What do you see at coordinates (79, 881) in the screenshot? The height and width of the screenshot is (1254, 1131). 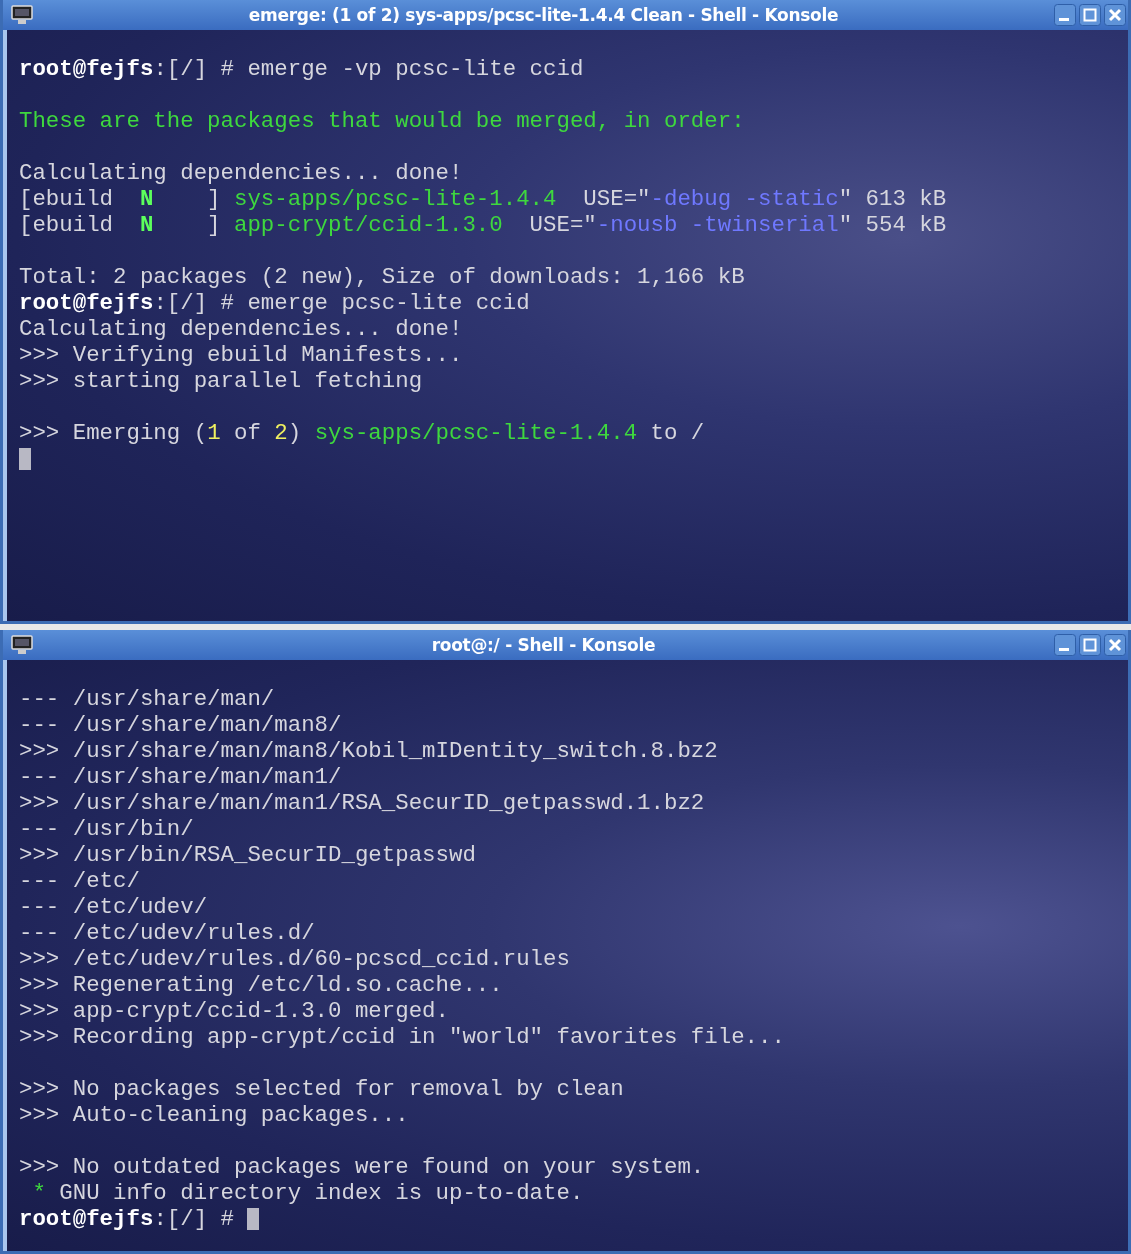 I see `terminal-line: --- /etc/` at bounding box center [79, 881].